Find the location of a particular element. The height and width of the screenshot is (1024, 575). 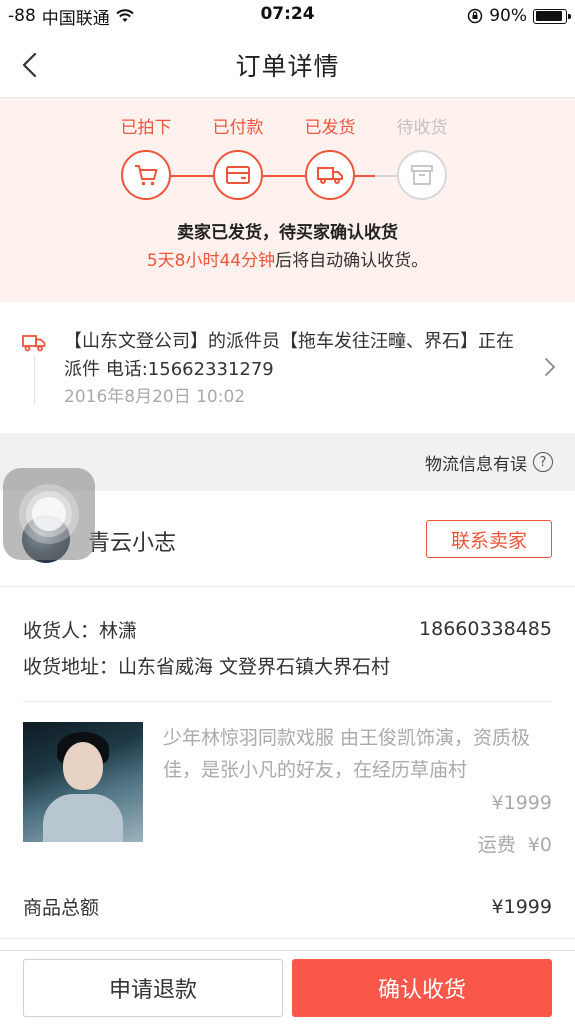

question-icon: ? is located at coordinates (543, 462).